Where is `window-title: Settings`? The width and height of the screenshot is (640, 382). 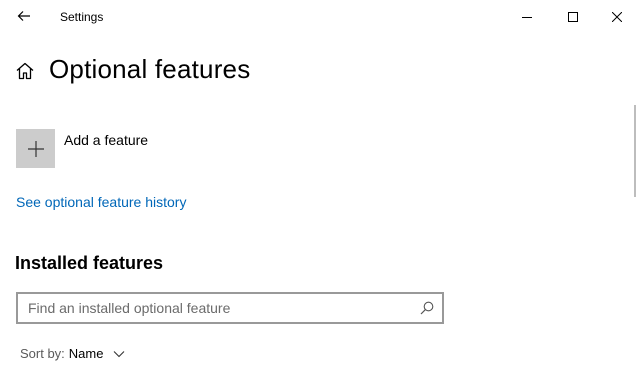
window-title: Settings is located at coordinates (82, 17).